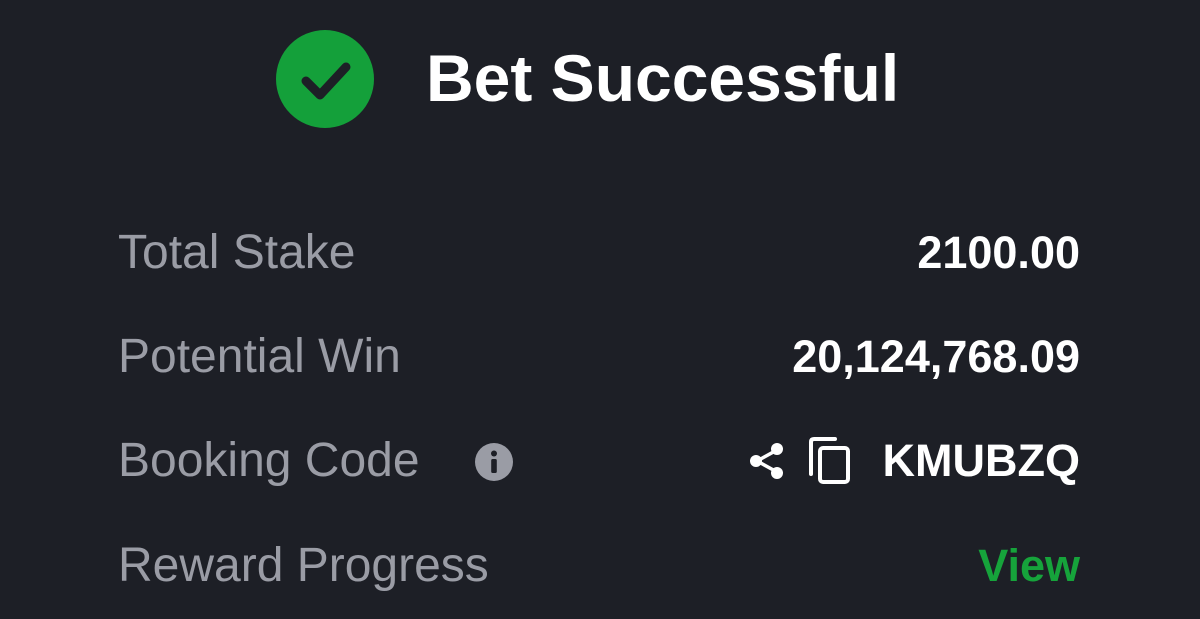 Image resolution: width=1200 pixels, height=619 pixels. What do you see at coordinates (981, 461) in the screenshot?
I see `booking-code-value: KMUBZQ` at bounding box center [981, 461].